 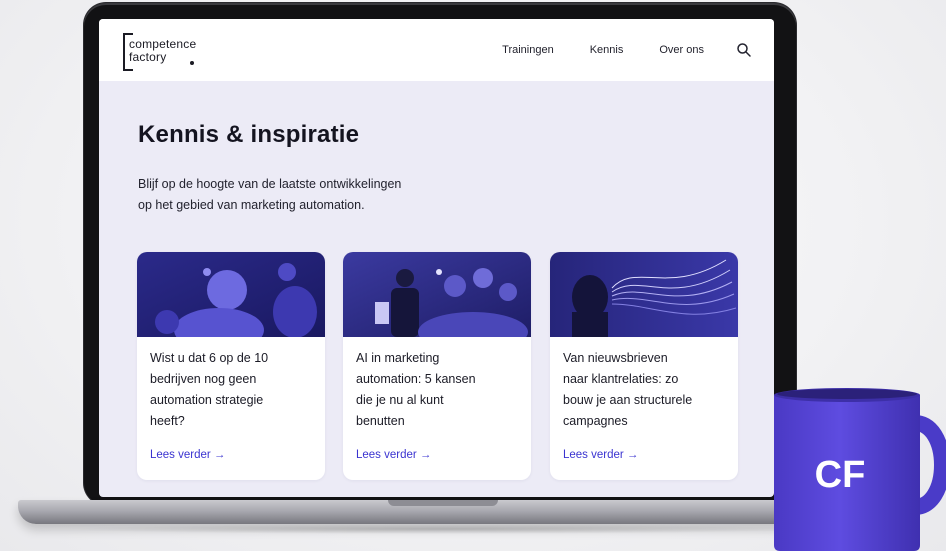 I want to click on article-card-2-image, so click(x=437, y=294).